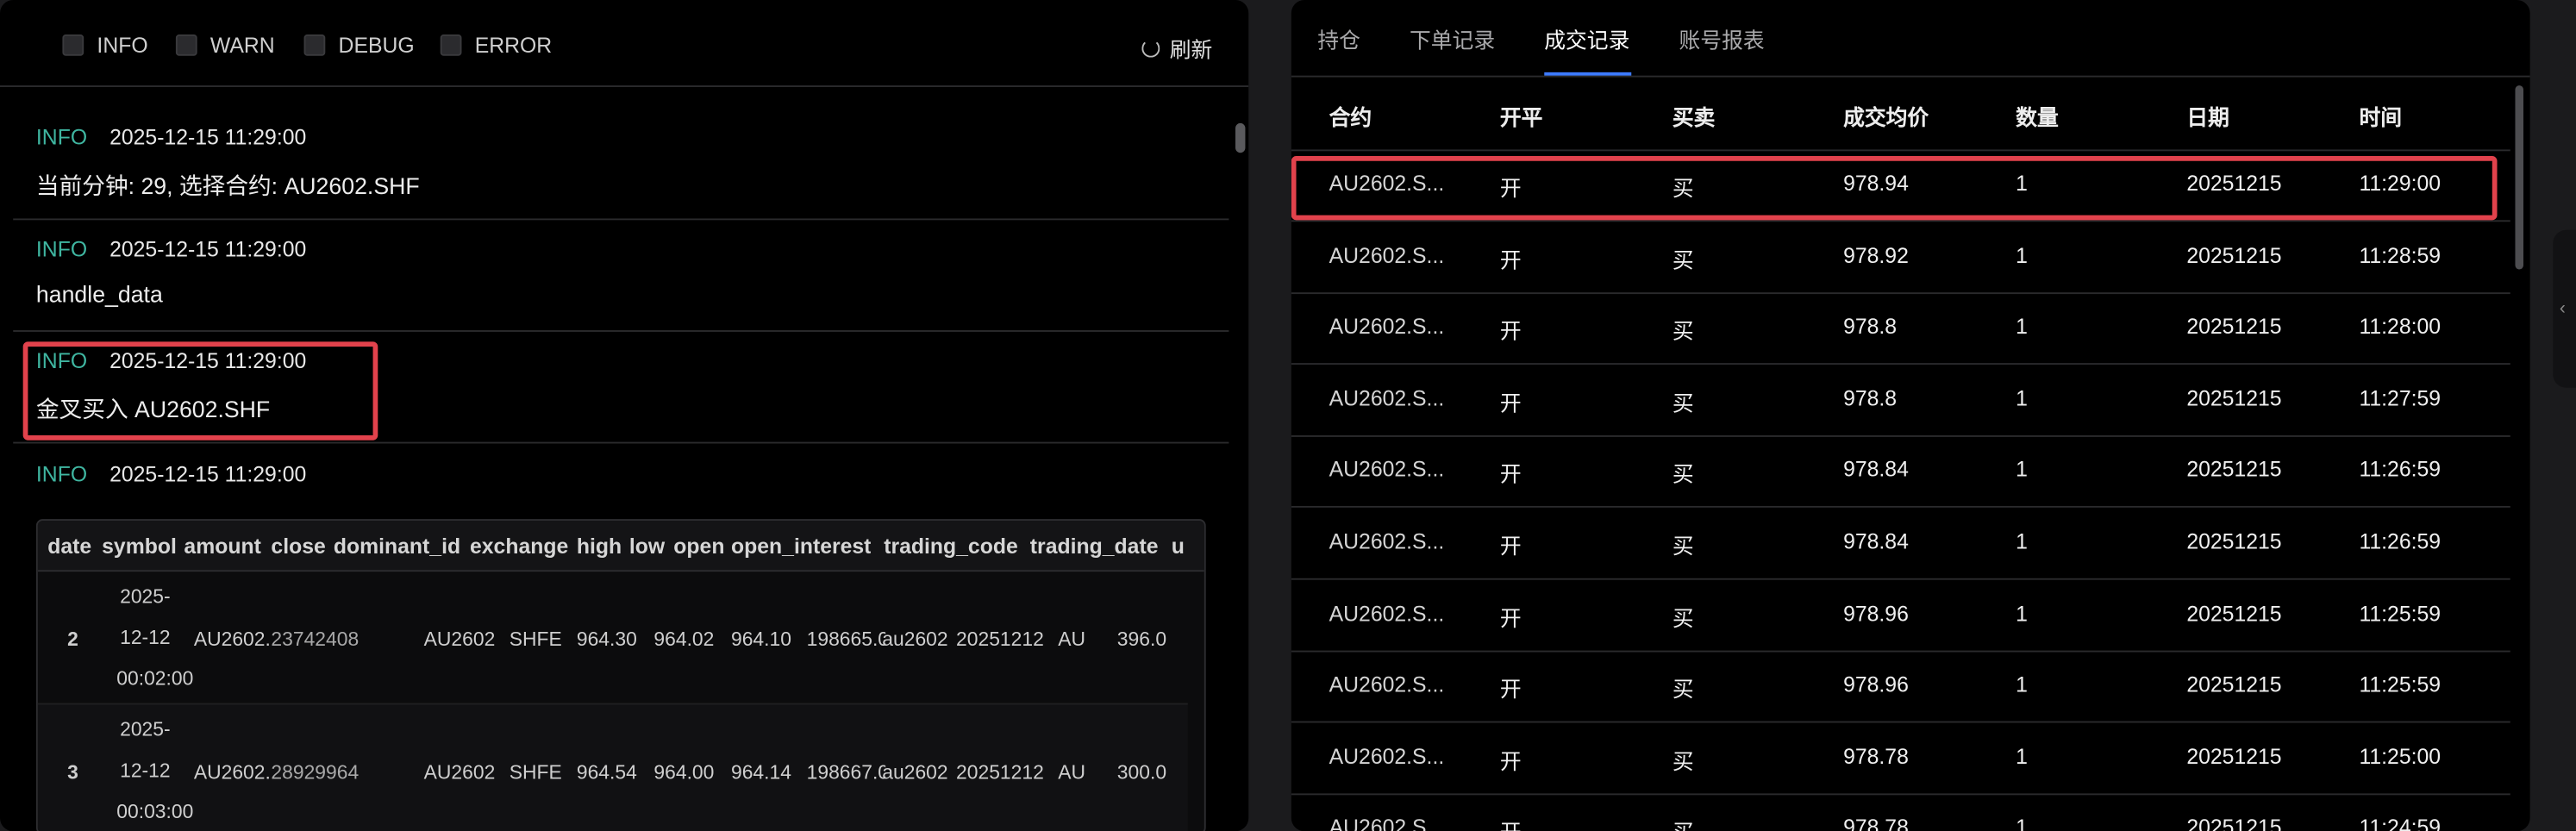 This screenshot has width=2576, height=831. I want to click on log-timestamp: 2025-12-15 11:29:00, so click(208, 137).